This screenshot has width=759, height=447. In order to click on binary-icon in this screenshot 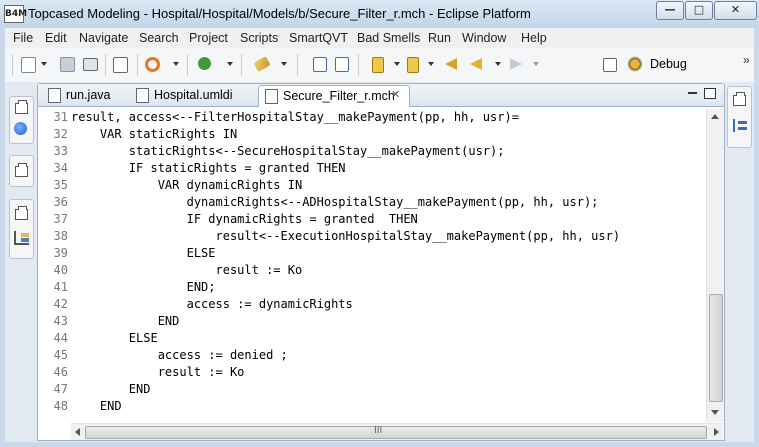, I will do `click(120, 65)`.